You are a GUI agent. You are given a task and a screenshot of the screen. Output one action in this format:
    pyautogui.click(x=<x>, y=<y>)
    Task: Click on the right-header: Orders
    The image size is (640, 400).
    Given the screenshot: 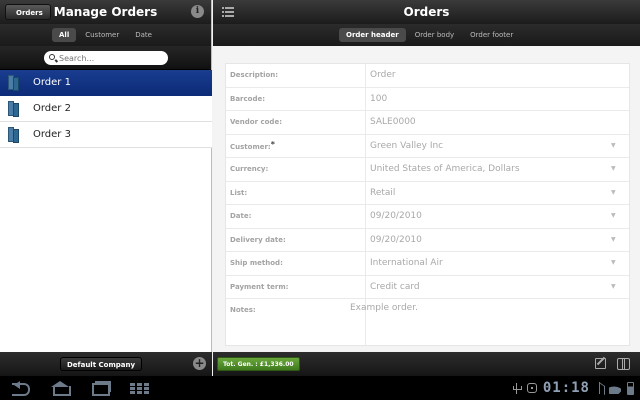 What is the action you would take?
    pyautogui.click(x=426, y=12)
    